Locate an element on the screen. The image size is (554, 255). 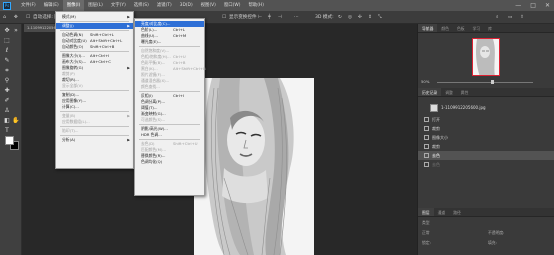
healing-brush-icon: ✚ is located at coordinates (7, 91).